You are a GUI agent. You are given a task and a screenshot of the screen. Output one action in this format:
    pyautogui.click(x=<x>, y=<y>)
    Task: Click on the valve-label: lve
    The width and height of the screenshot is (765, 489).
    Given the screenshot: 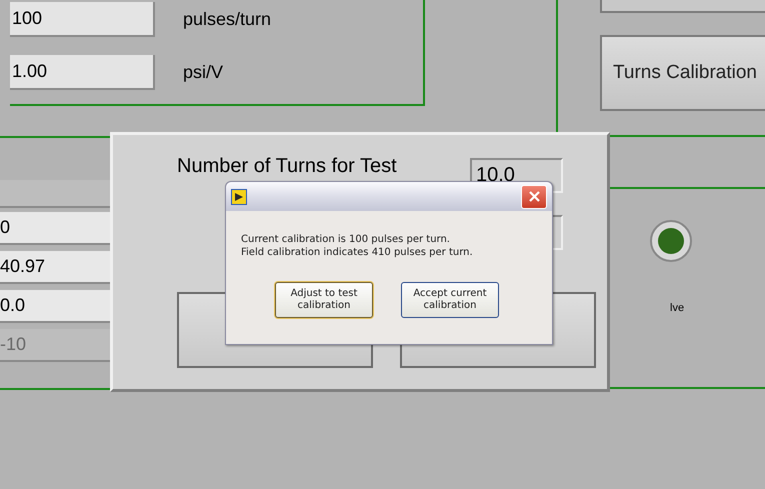 What is the action you would take?
    pyautogui.click(x=677, y=308)
    